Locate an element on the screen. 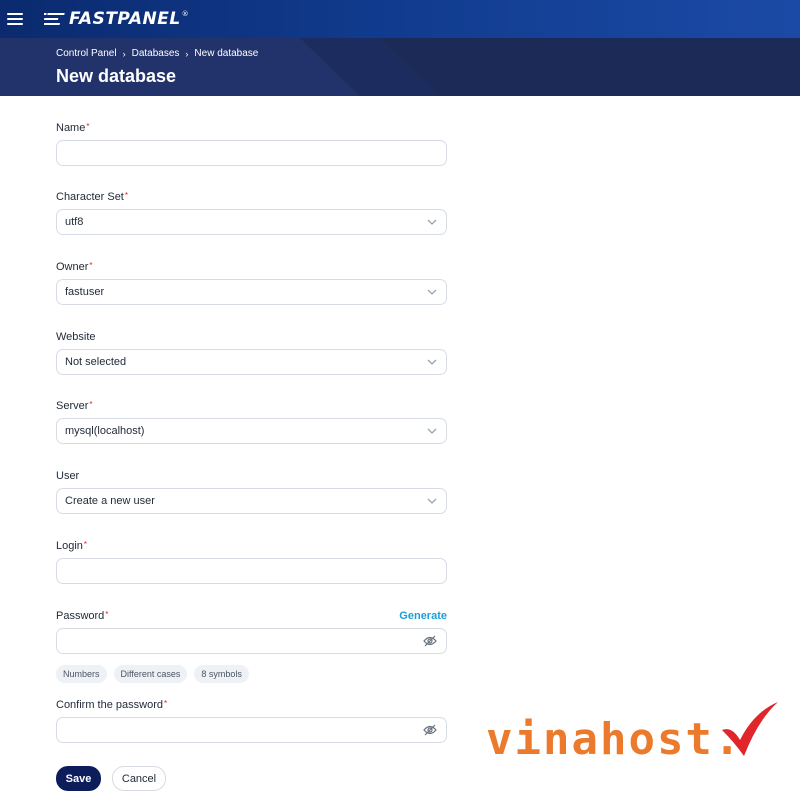  breadcrumb: Control Panel › Databases › New database is located at coordinates (157, 53).